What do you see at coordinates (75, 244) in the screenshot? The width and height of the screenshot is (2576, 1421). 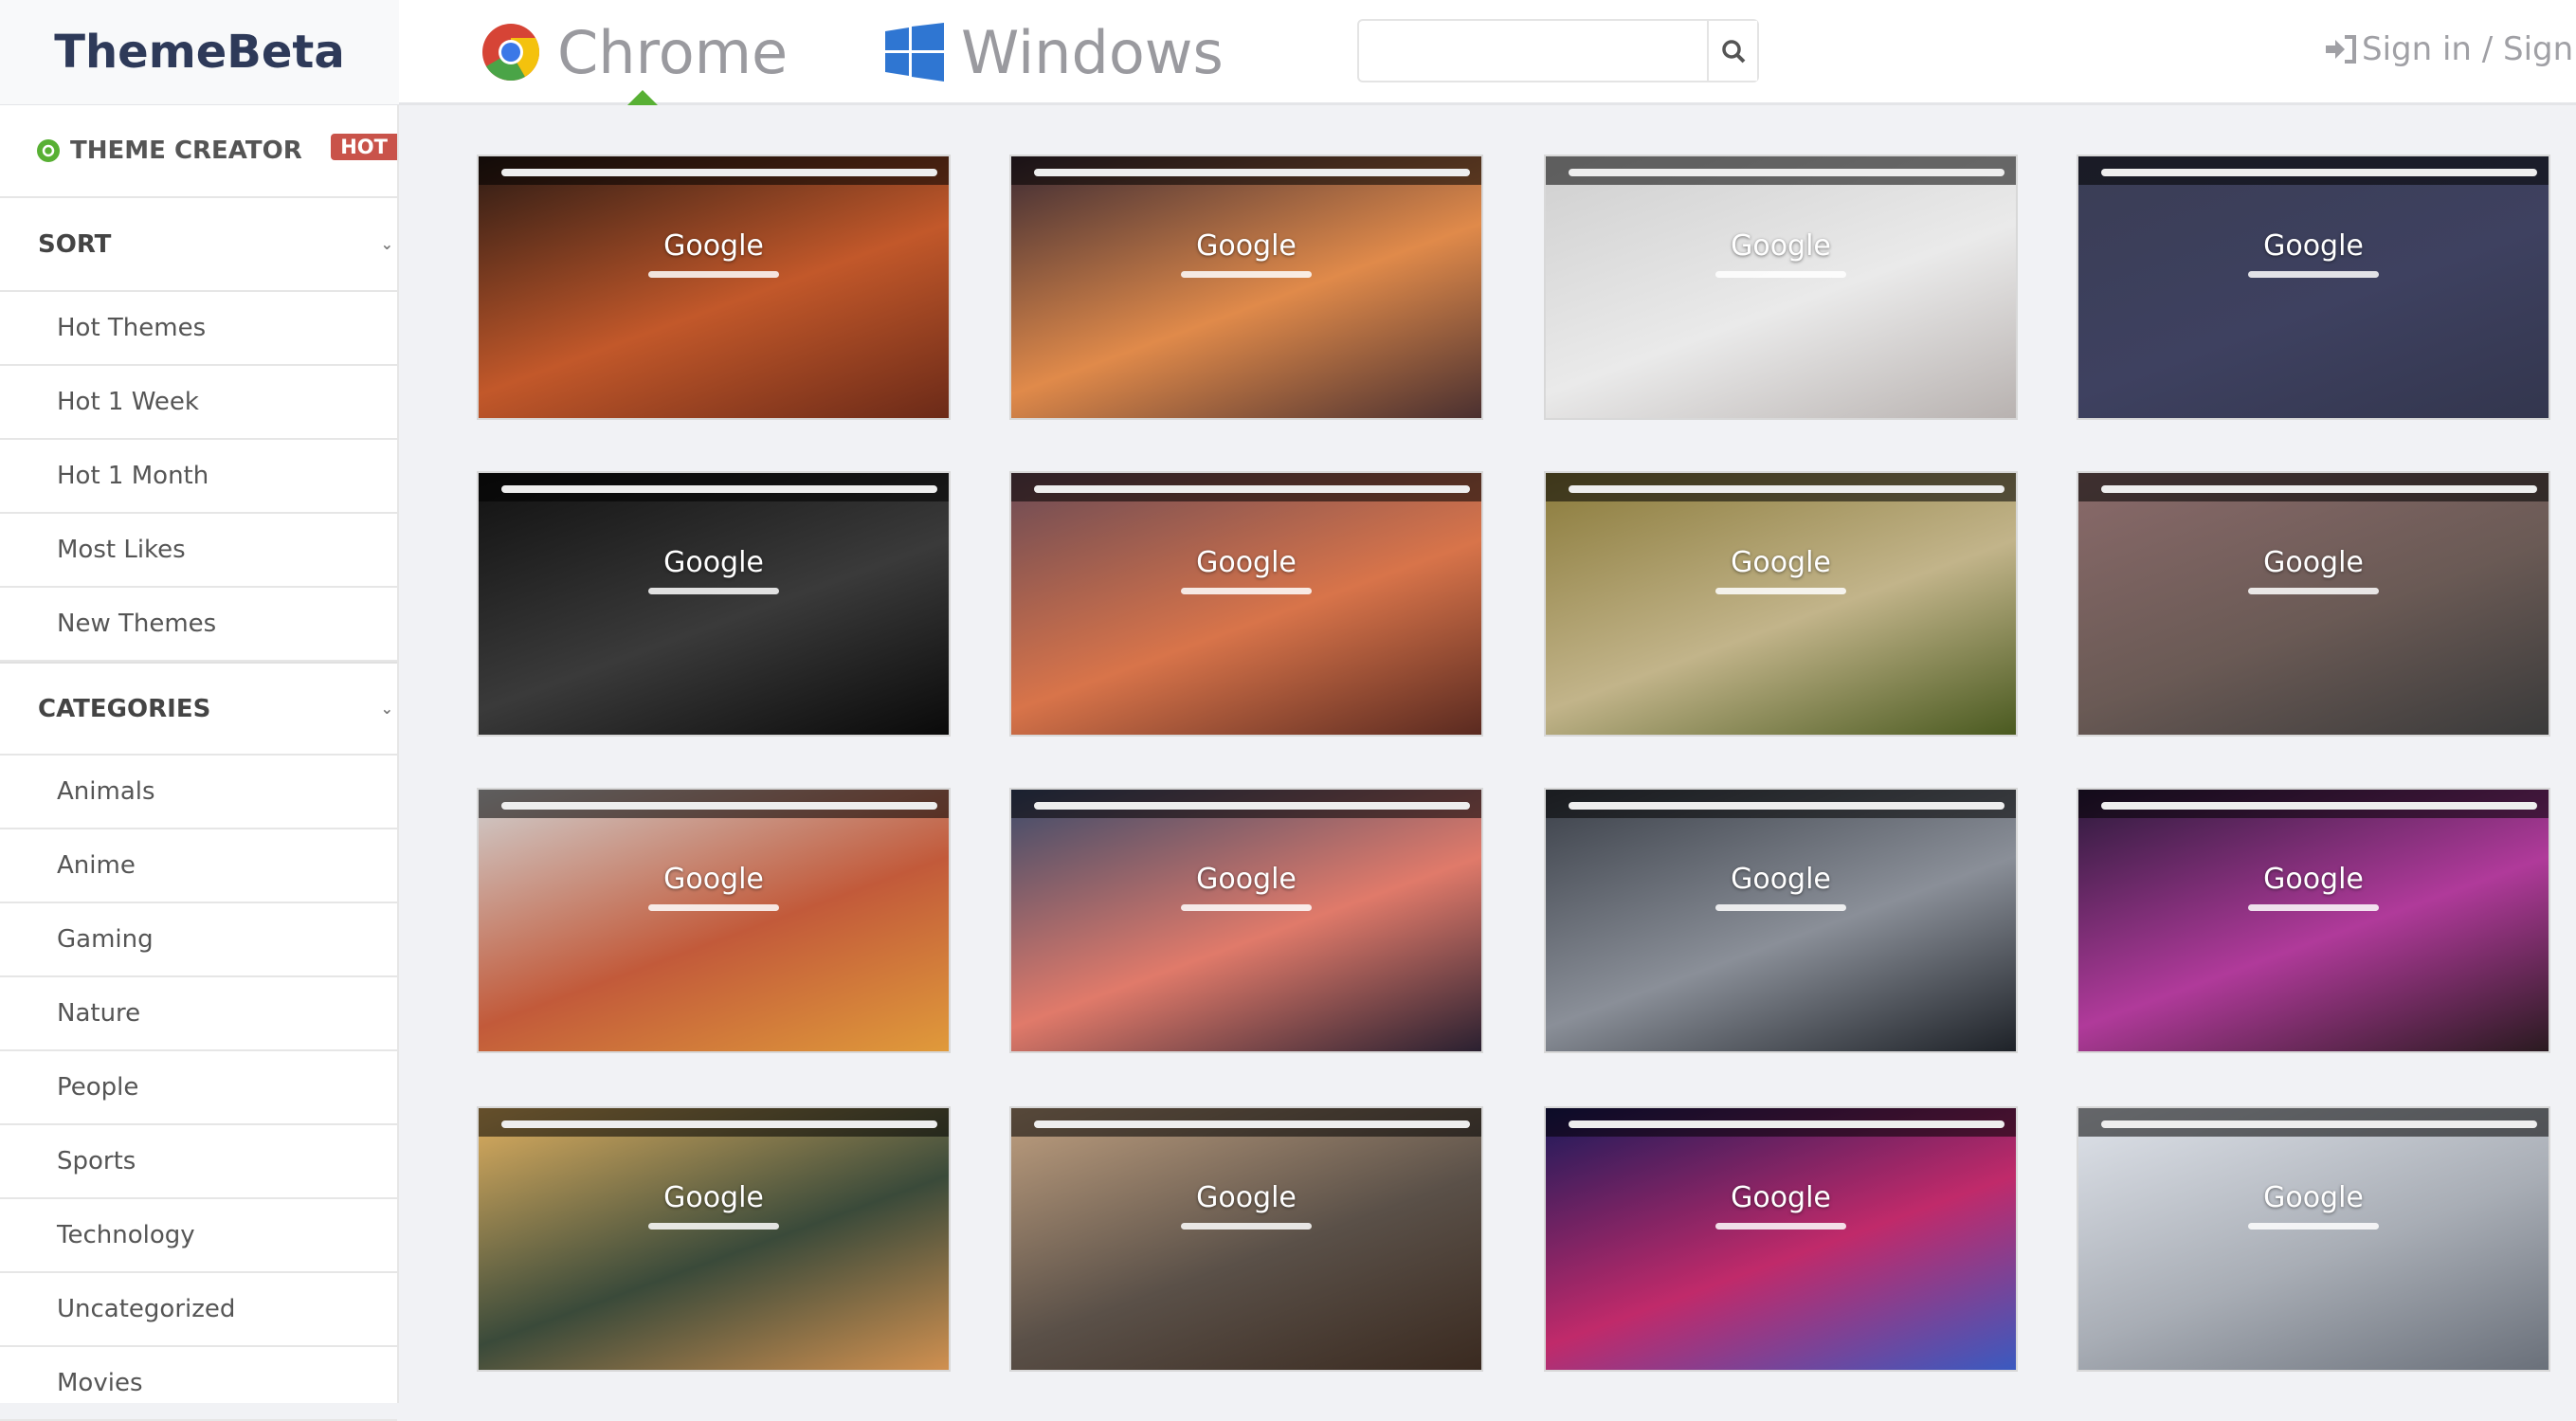 I see `sort-title: SORT` at bounding box center [75, 244].